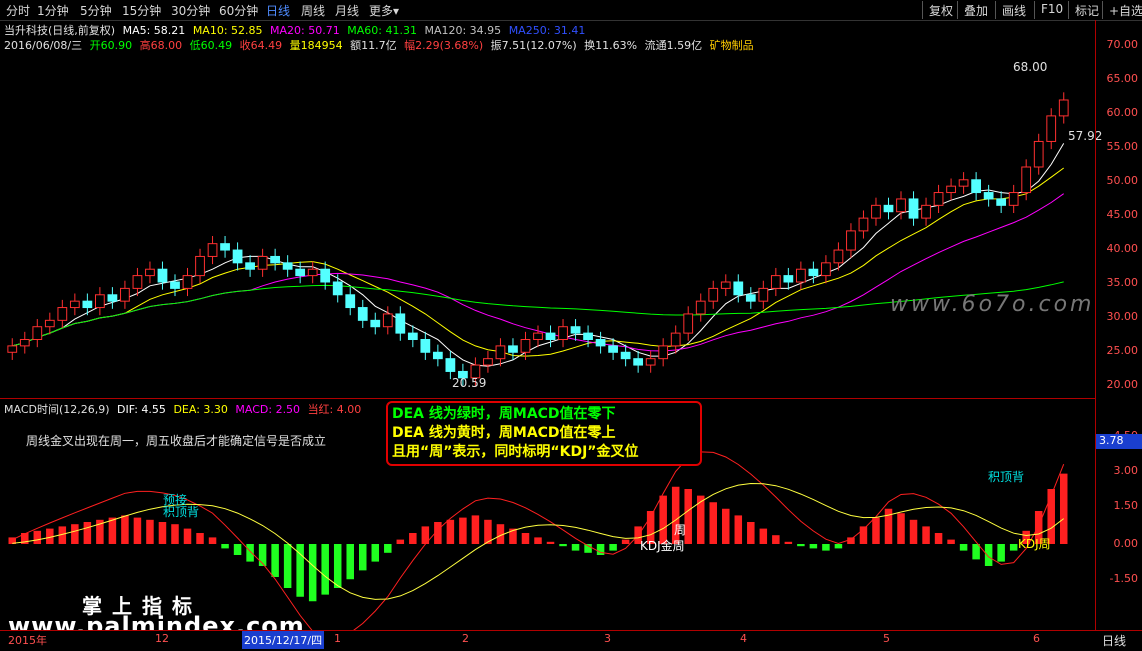 This screenshot has height=651, width=1142. What do you see at coordinates (1114, 640) in the screenshot?
I see `period-indicator: 日线` at bounding box center [1114, 640].